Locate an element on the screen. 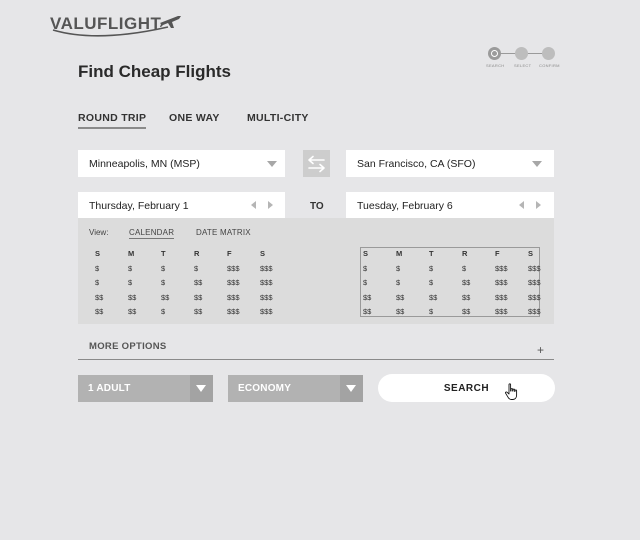 The height and width of the screenshot is (540, 640). return-day-header: T is located at coordinates (431, 253).